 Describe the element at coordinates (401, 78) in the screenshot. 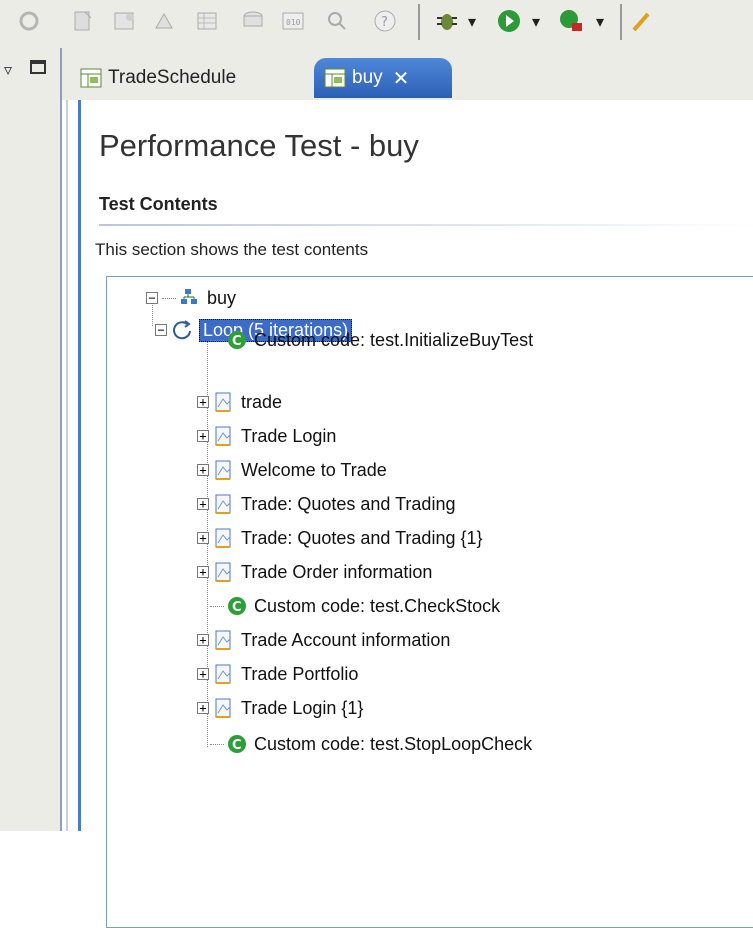

I see `close-icon: ✕` at that location.